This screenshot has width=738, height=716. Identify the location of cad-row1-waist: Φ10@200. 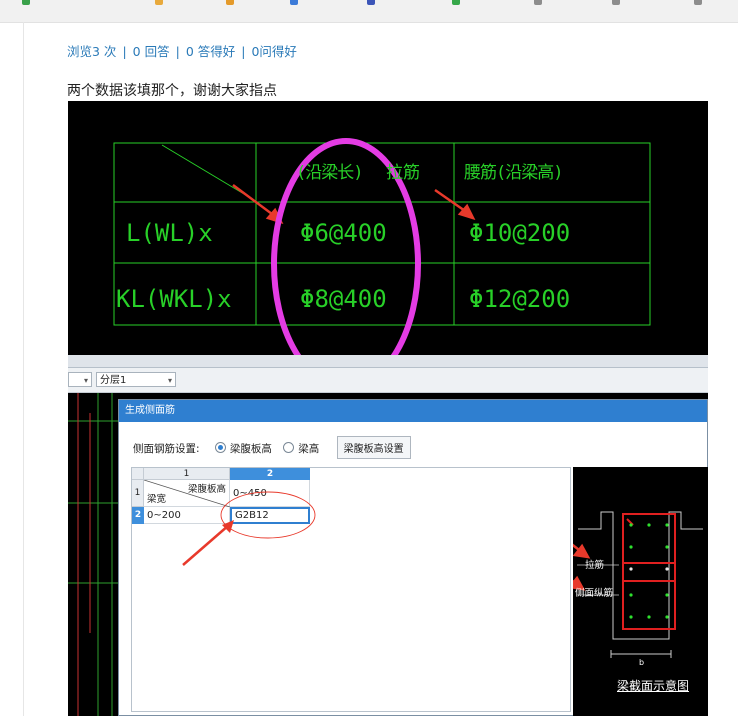
(520, 233).